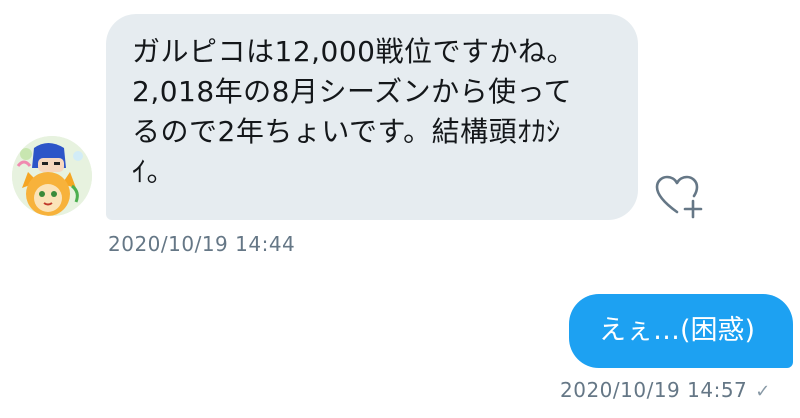  Describe the element at coordinates (202, 244) in the screenshot. I see `received-timestamp: 2020/10/19 14:44` at that location.